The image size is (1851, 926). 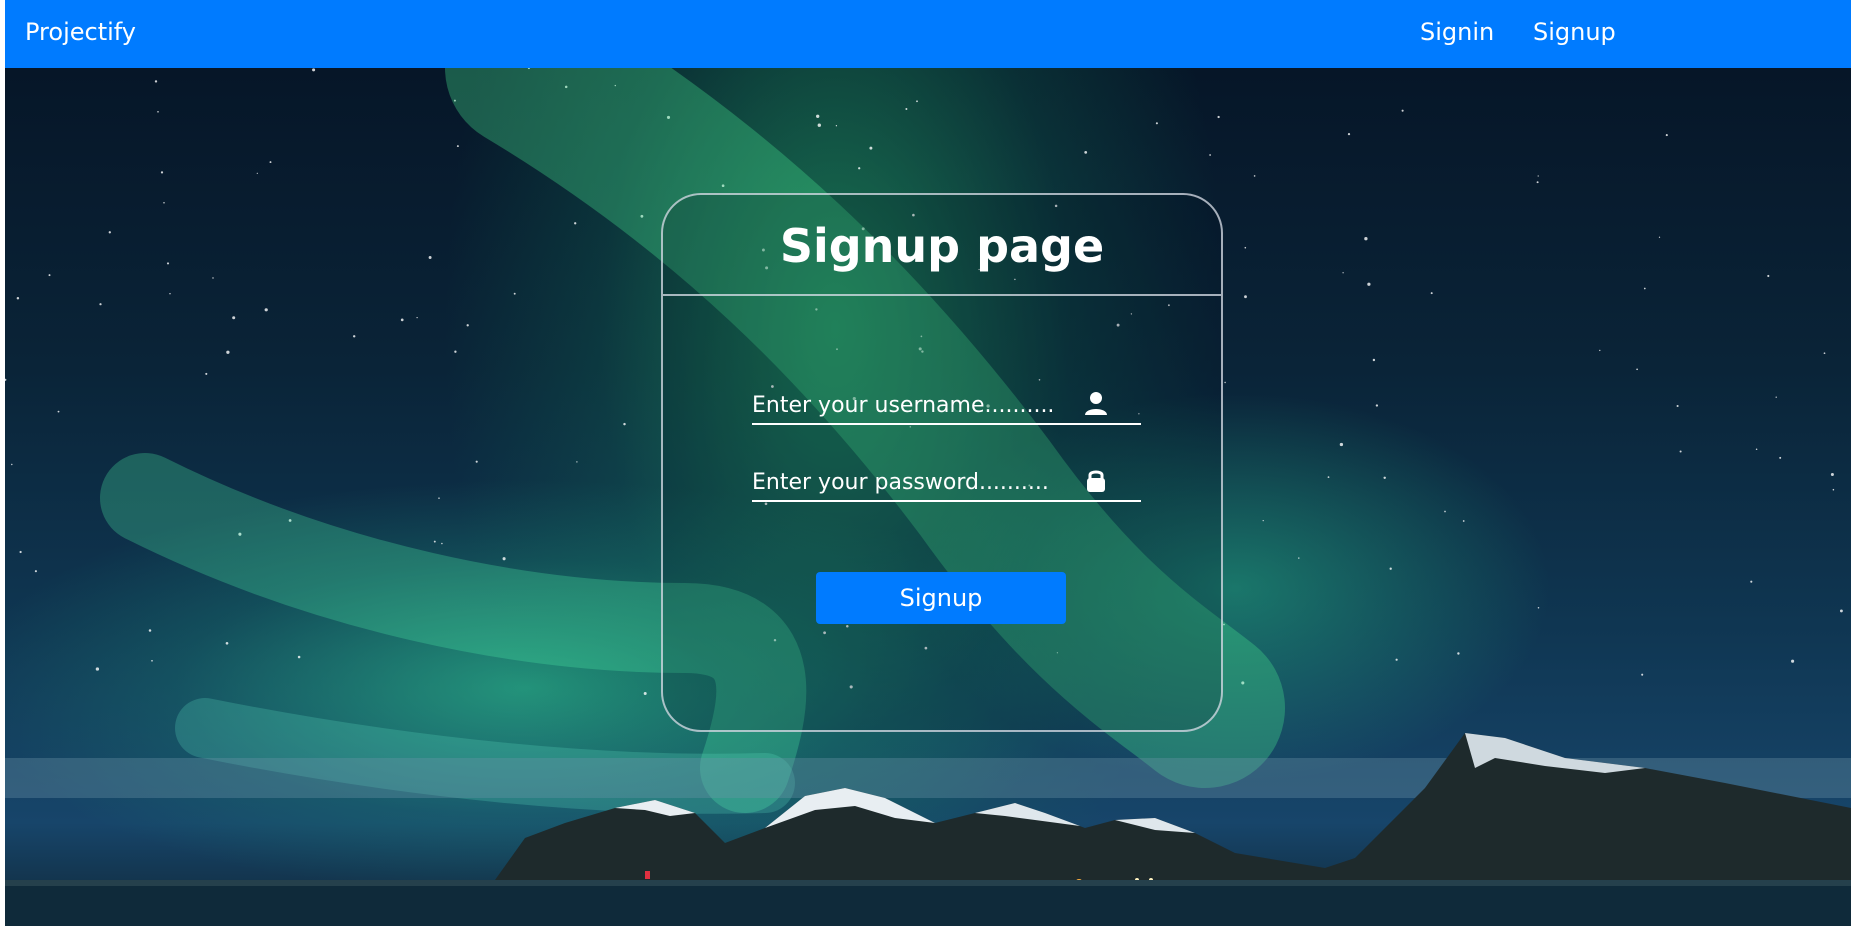 I want to click on signup-button: Signup, so click(x=941, y=598).